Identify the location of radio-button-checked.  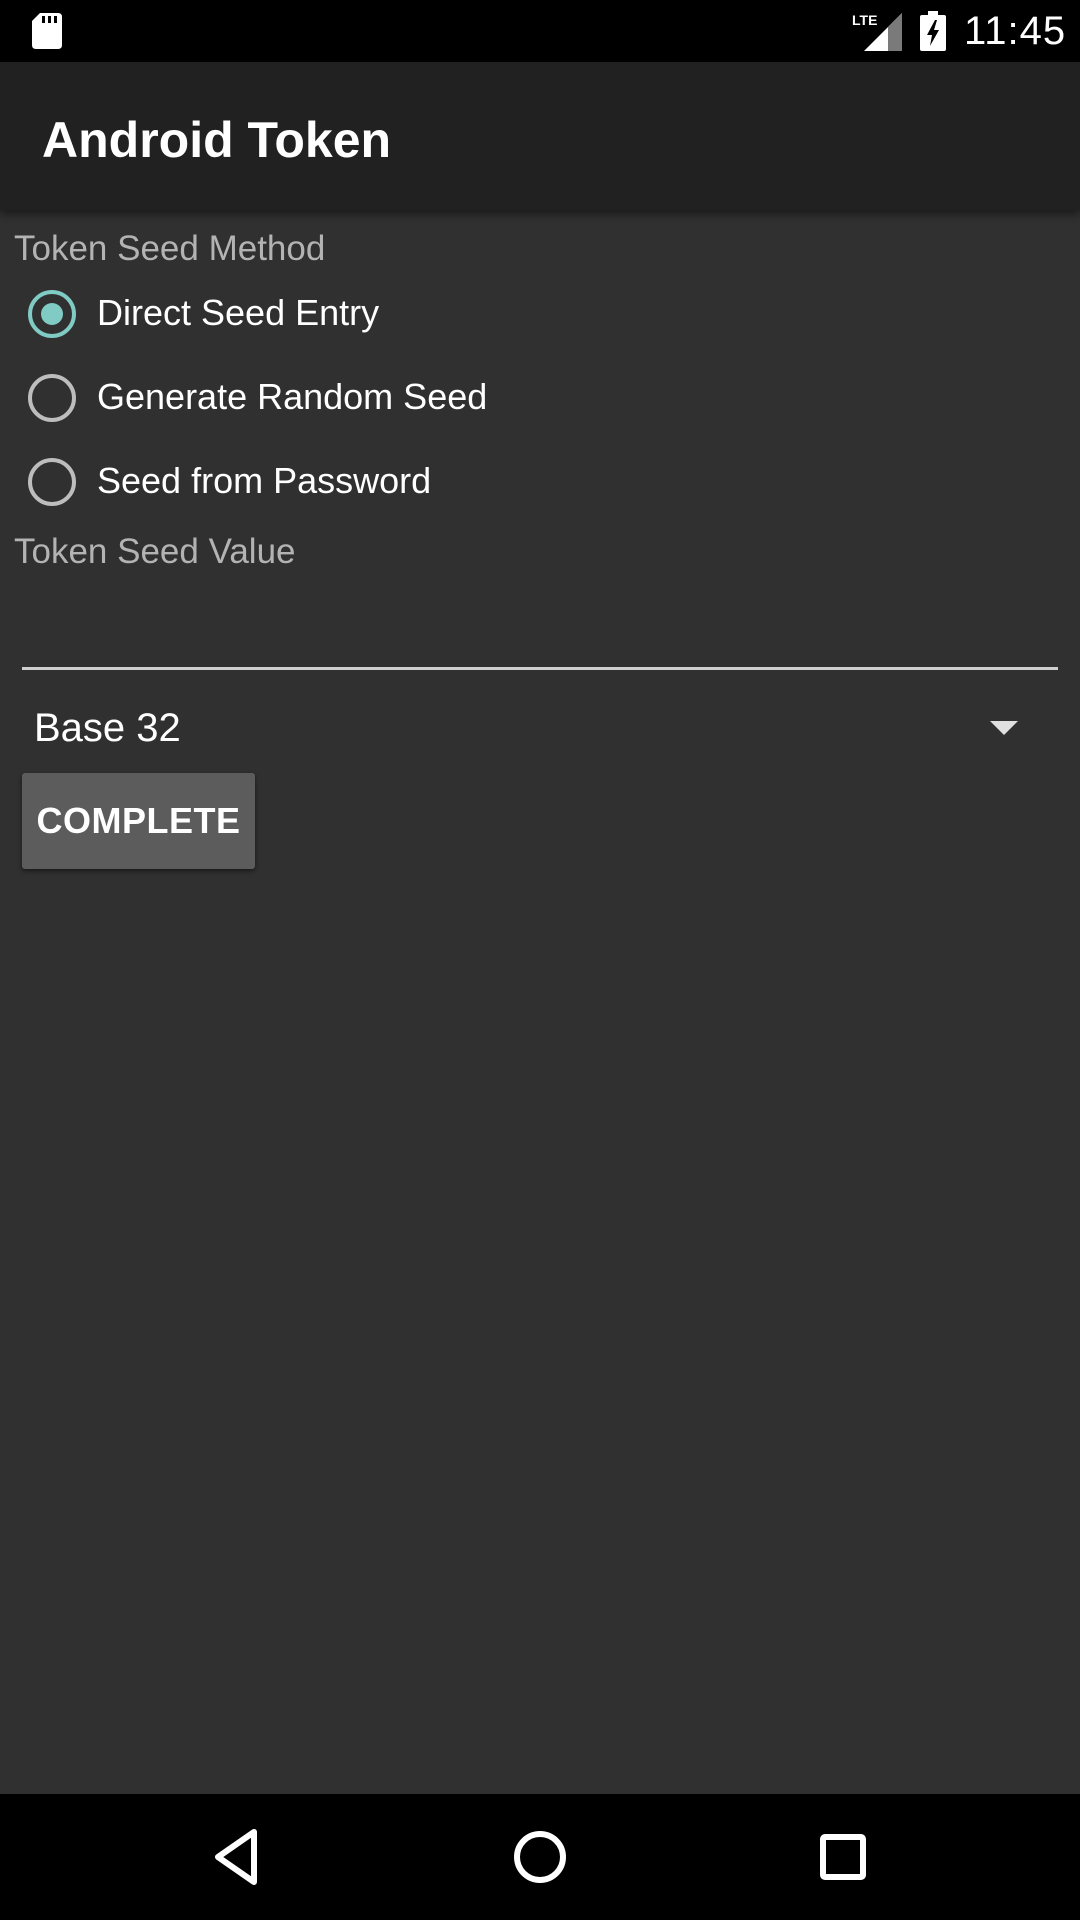
(52, 314).